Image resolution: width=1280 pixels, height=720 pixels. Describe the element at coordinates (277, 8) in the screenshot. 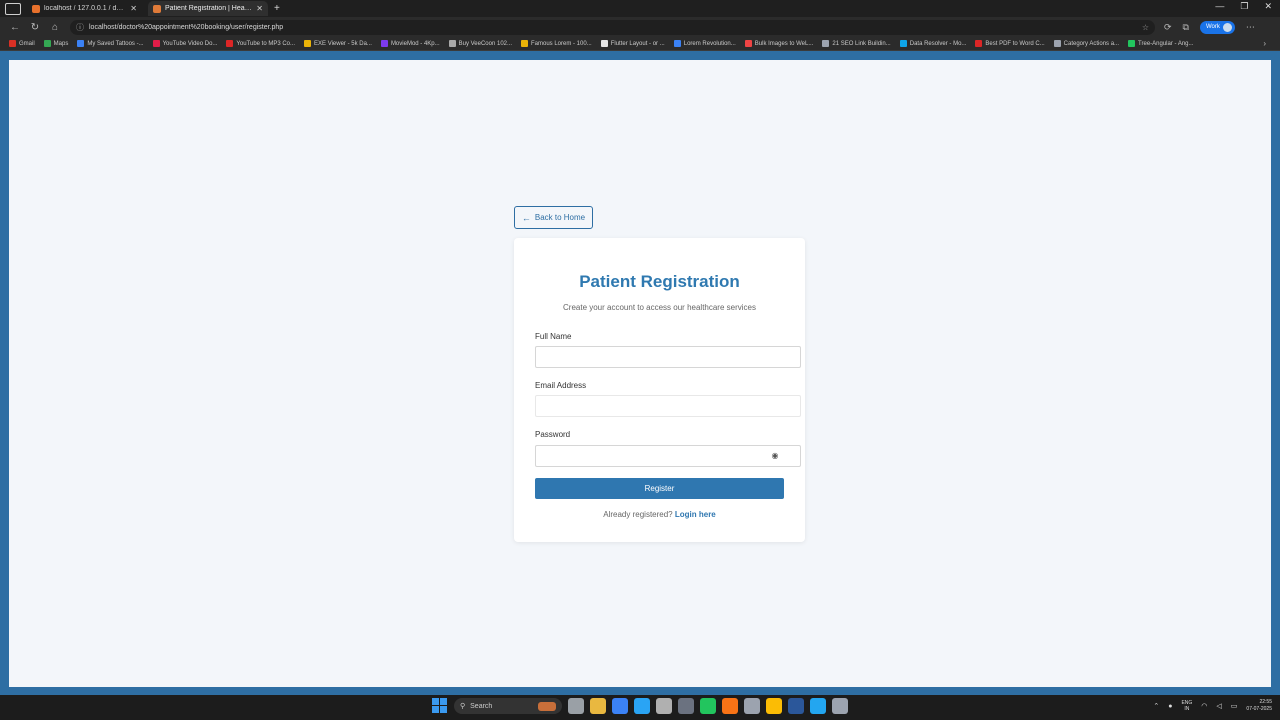

I see `new-tab-icon: +` at that location.